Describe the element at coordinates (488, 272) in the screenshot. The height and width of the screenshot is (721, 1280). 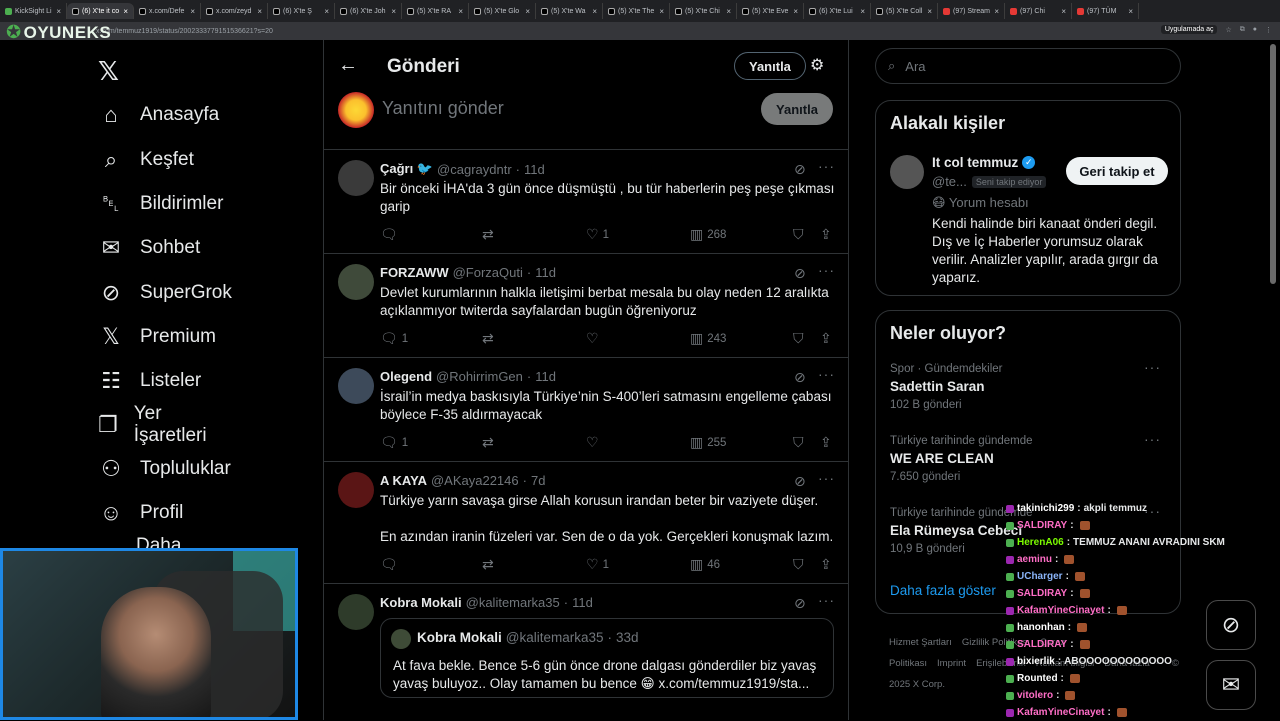
I see `tweet-author-handle: @ForzaQuti` at that location.